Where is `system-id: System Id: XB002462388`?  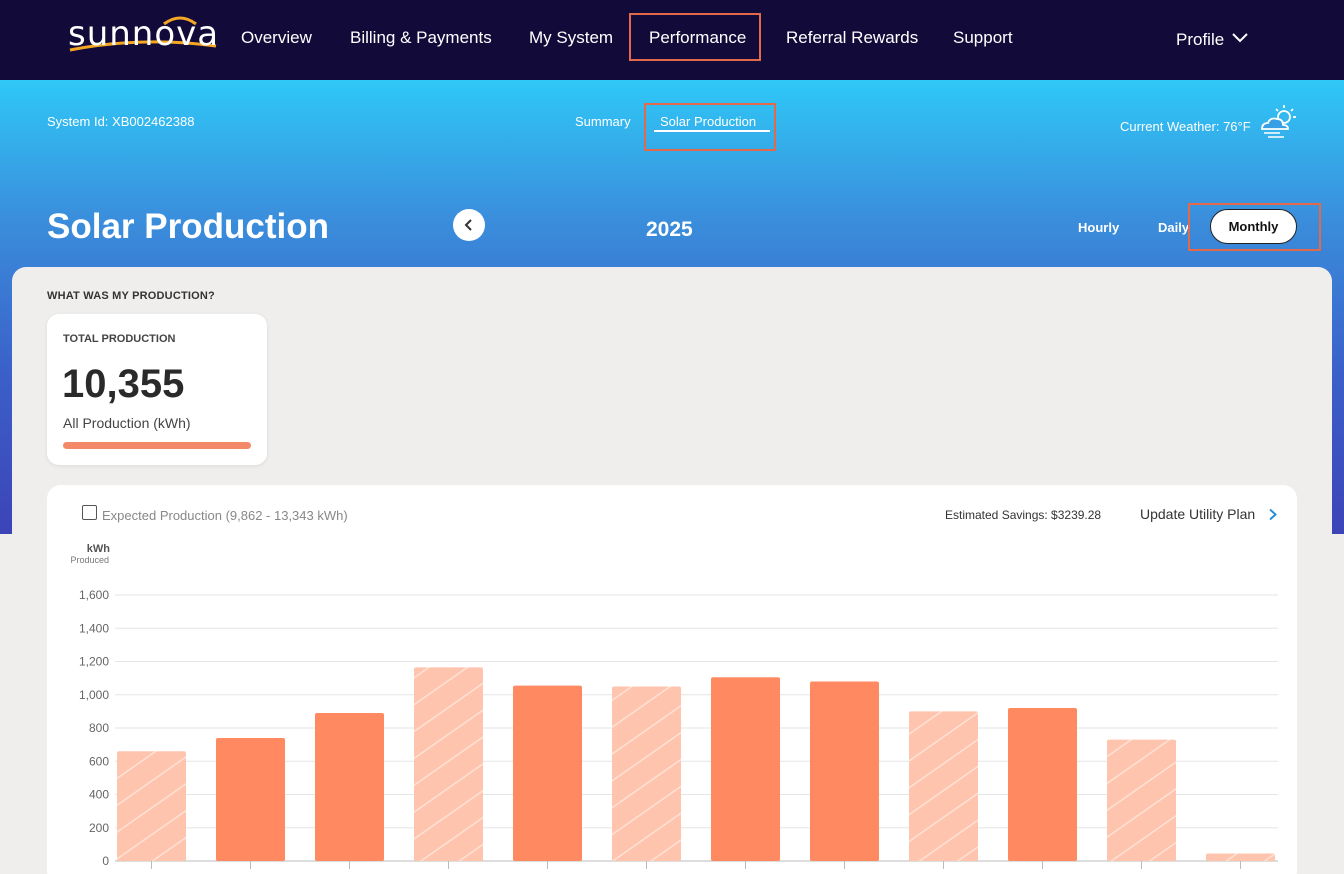 system-id: System Id: XB002462388 is located at coordinates (121, 121).